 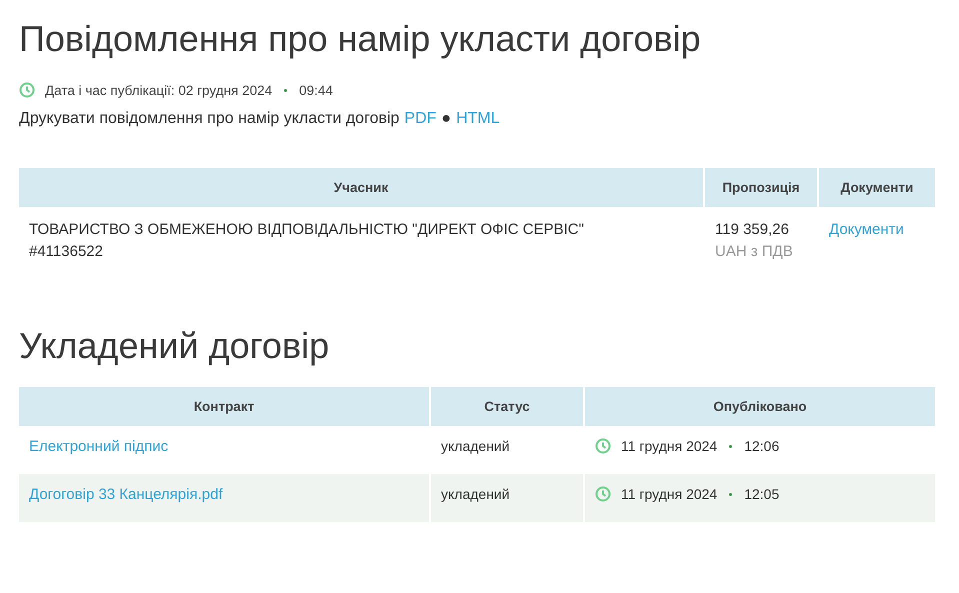 I want to click on print-link: PDF, so click(x=420, y=119).